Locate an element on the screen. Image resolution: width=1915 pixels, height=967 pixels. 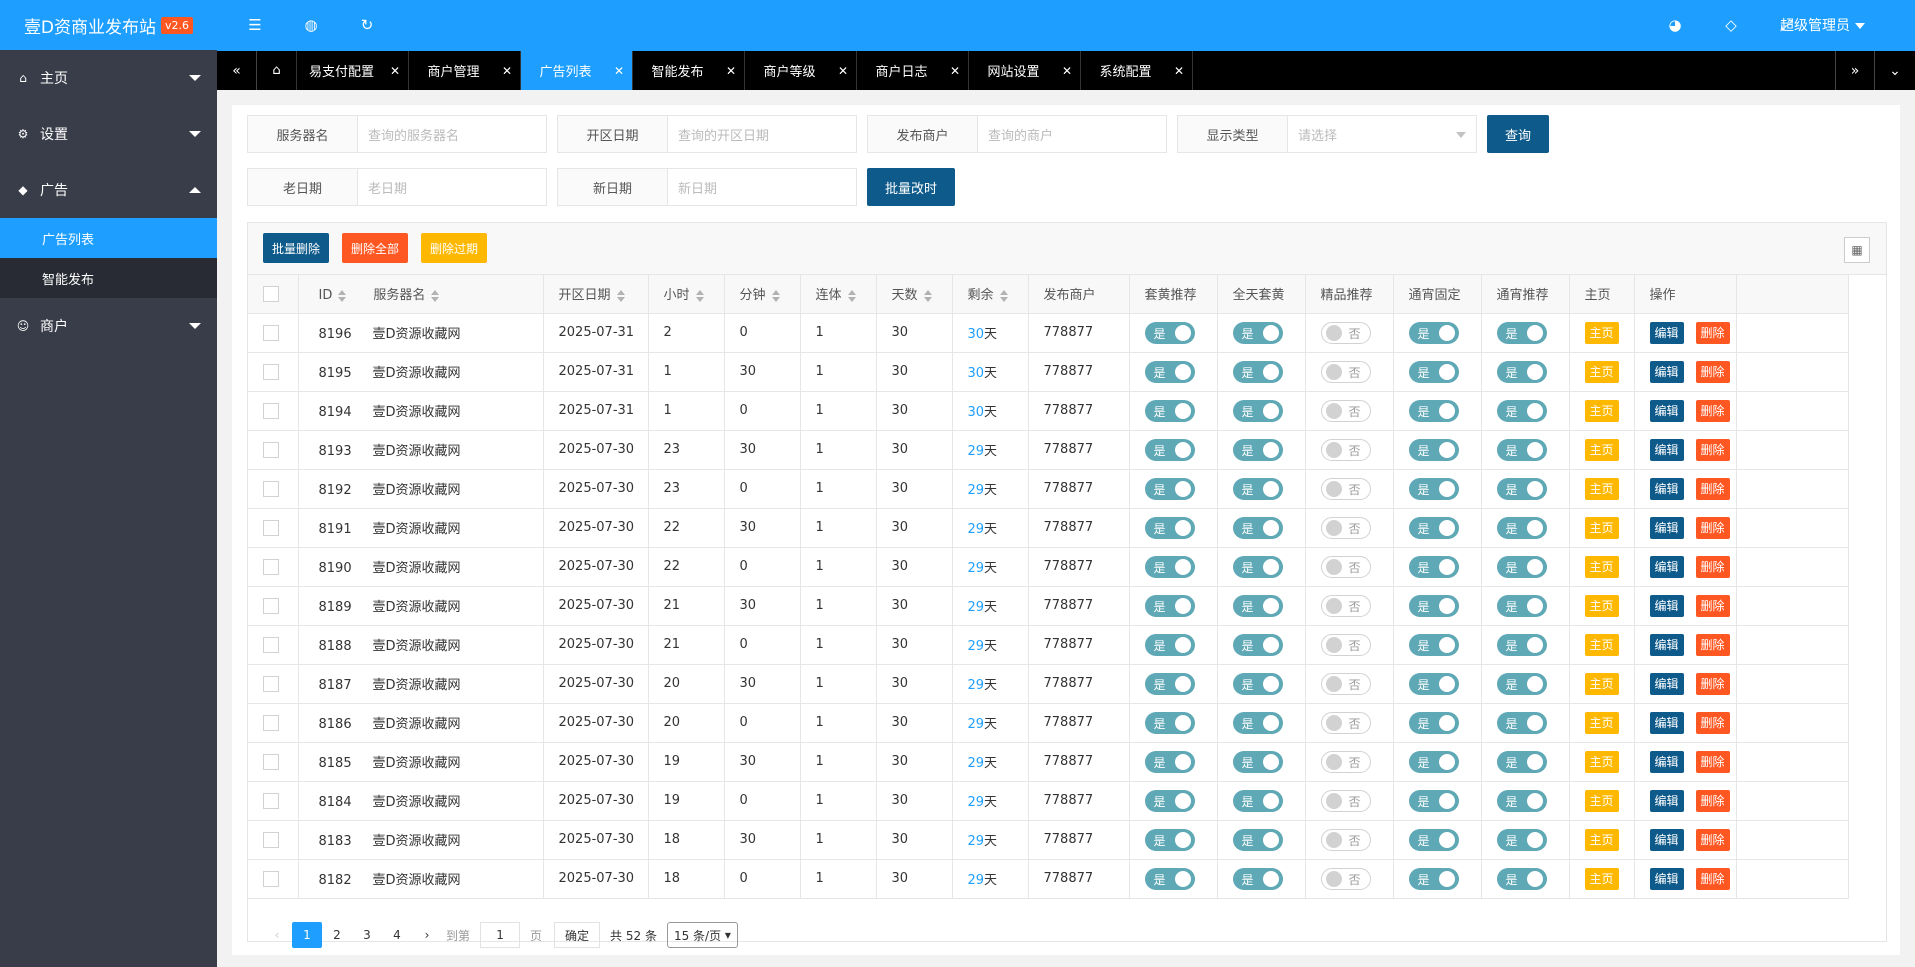
delete-all-button: 删除全部 is located at coordinates (375, 248).